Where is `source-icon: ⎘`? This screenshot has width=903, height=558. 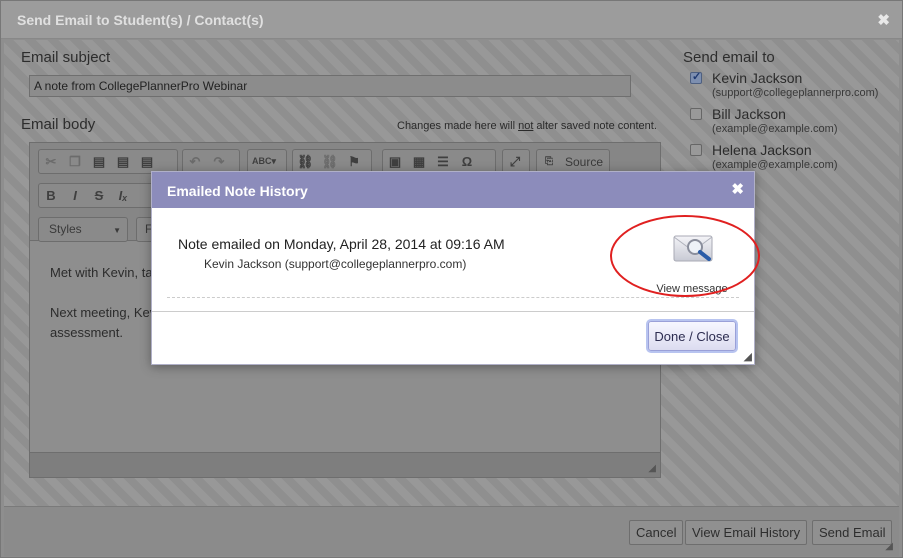
source-icon: ⎘ is located at coordinates (549, 161).